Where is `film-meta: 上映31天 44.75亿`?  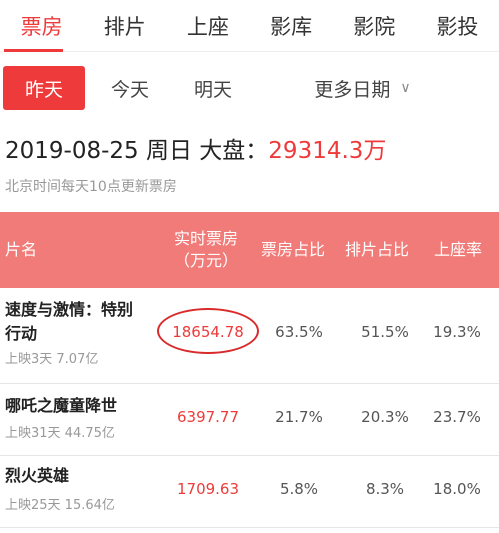
film-meta: 上映31天 44.75亿 is located at coordinates (60, 433).